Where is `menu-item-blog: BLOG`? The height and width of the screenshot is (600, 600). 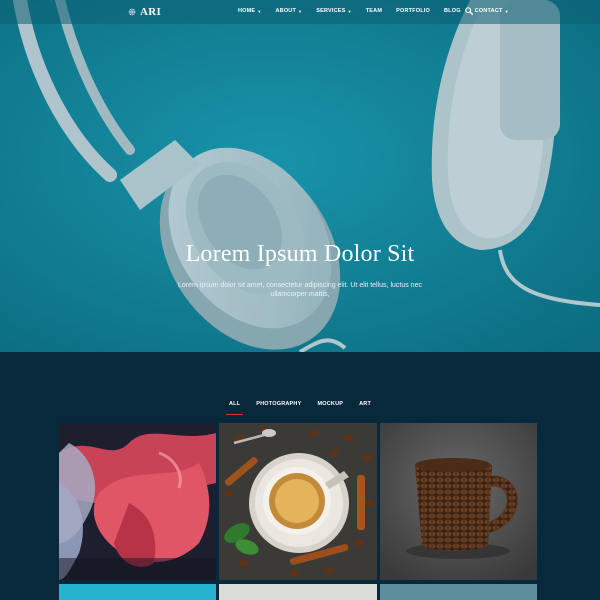
menu-item-blog: BLOG is located at coordinates (452, 11).